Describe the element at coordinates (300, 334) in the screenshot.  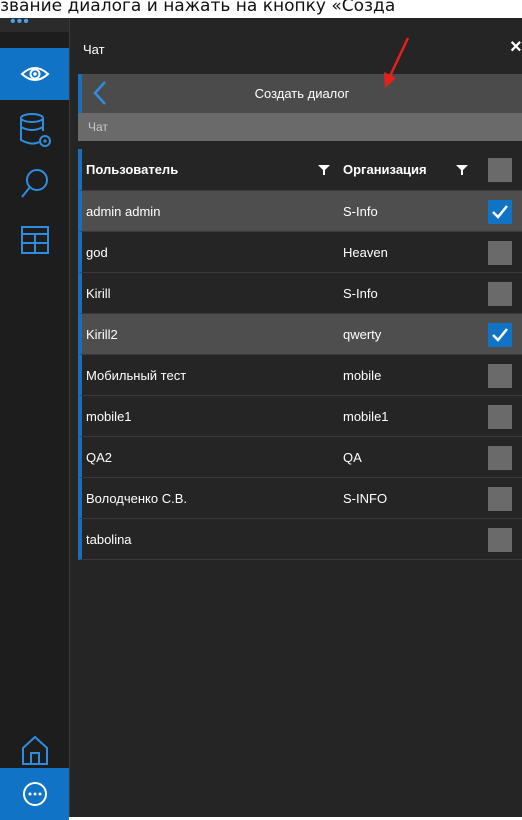
I see `table-row: Kirill2 qwerty` at that location.